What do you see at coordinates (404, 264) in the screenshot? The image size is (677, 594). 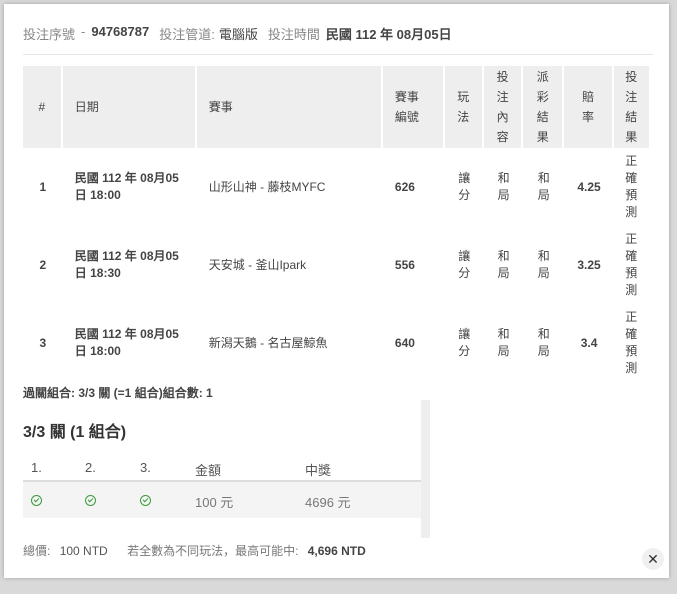 I see `row-match-id: 556` at bounding box center [404, 264].